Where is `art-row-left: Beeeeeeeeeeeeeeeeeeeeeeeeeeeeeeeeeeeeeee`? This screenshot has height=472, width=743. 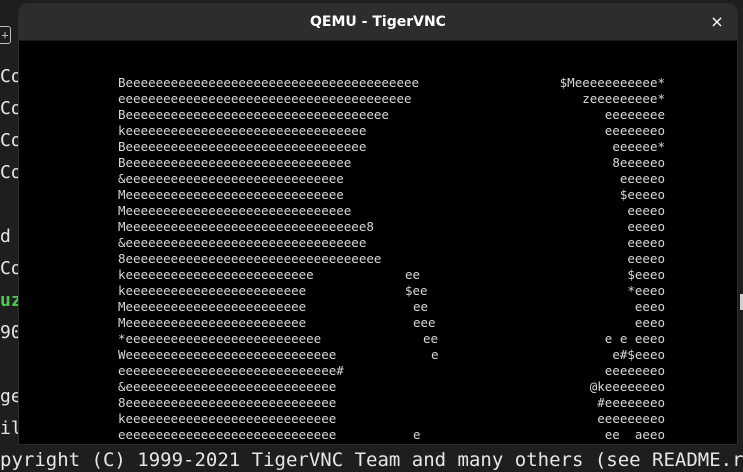
art-row-left: Beeeeeeeeeeeeeeeeeeeeeeeeeeeeeeeeeeeeeee is located at coordinates (269, 82).